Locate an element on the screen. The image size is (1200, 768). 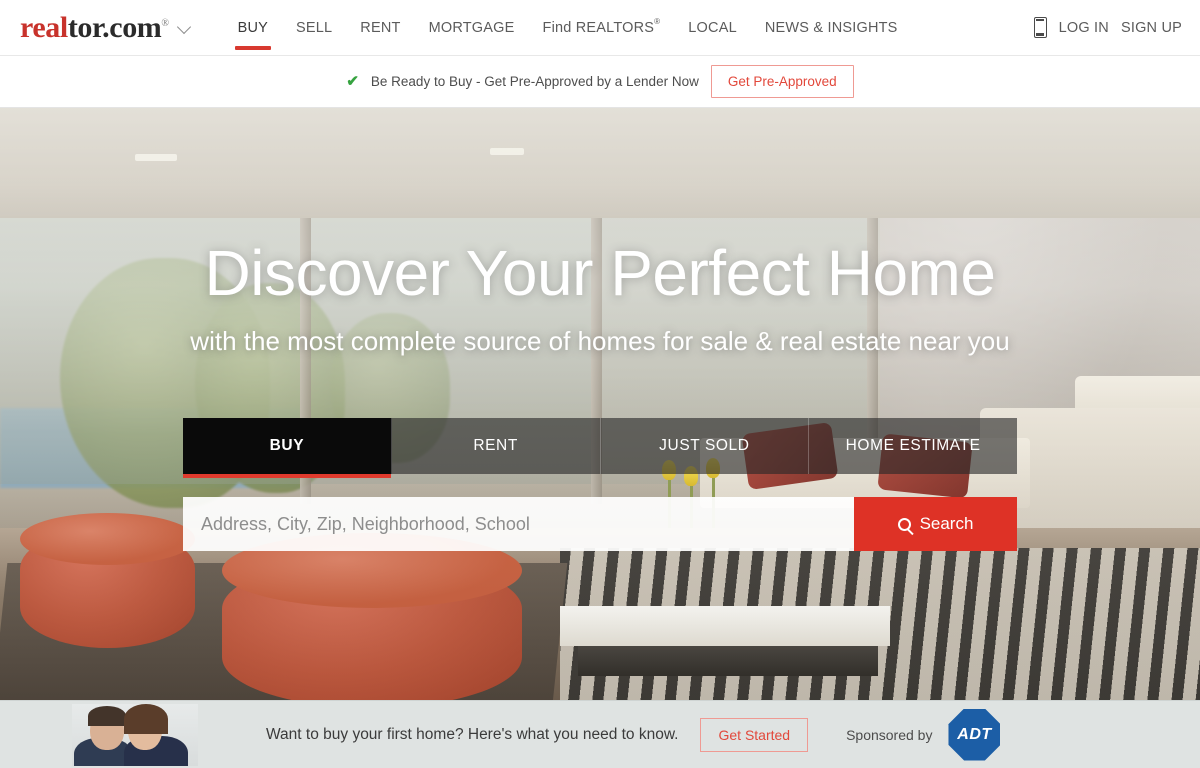
nav-item-local: LOCAL is located at coordinates (712, 28).